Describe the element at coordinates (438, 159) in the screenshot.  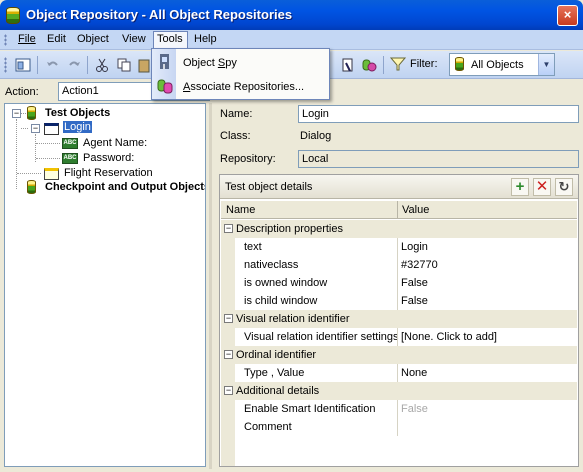
I see `repository-field: Local` at that location.